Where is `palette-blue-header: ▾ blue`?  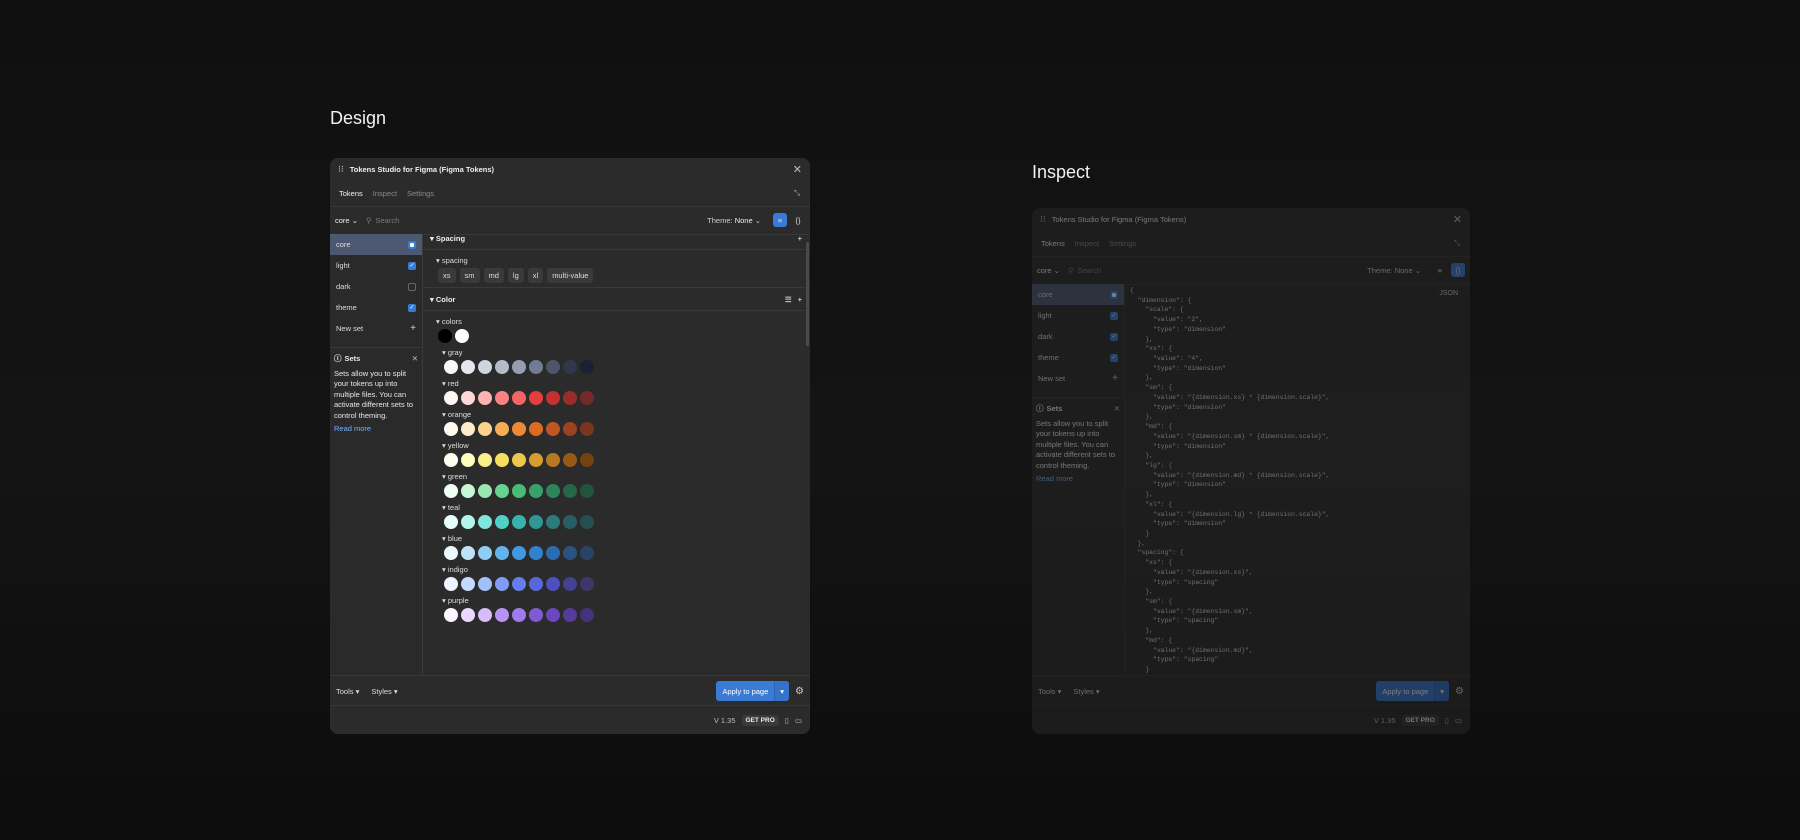
palette-blue-header: ▾ blue is located at coordinates (616, 538).